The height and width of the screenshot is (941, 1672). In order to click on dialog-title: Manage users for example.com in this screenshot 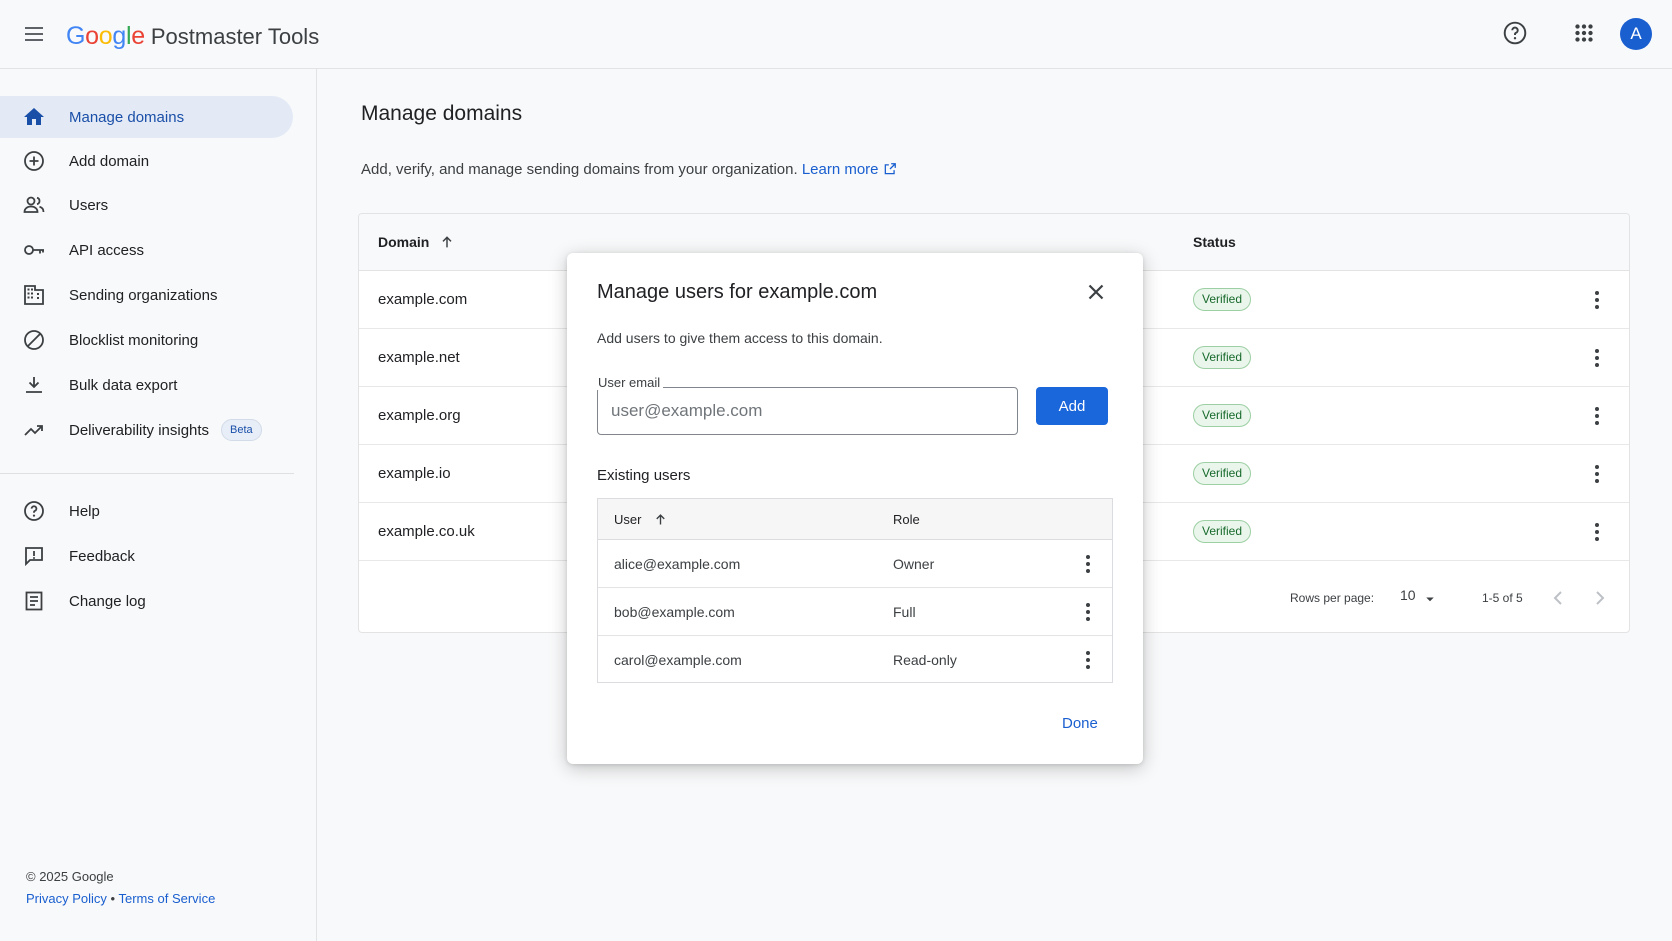, I will do `click(737, 292)`.